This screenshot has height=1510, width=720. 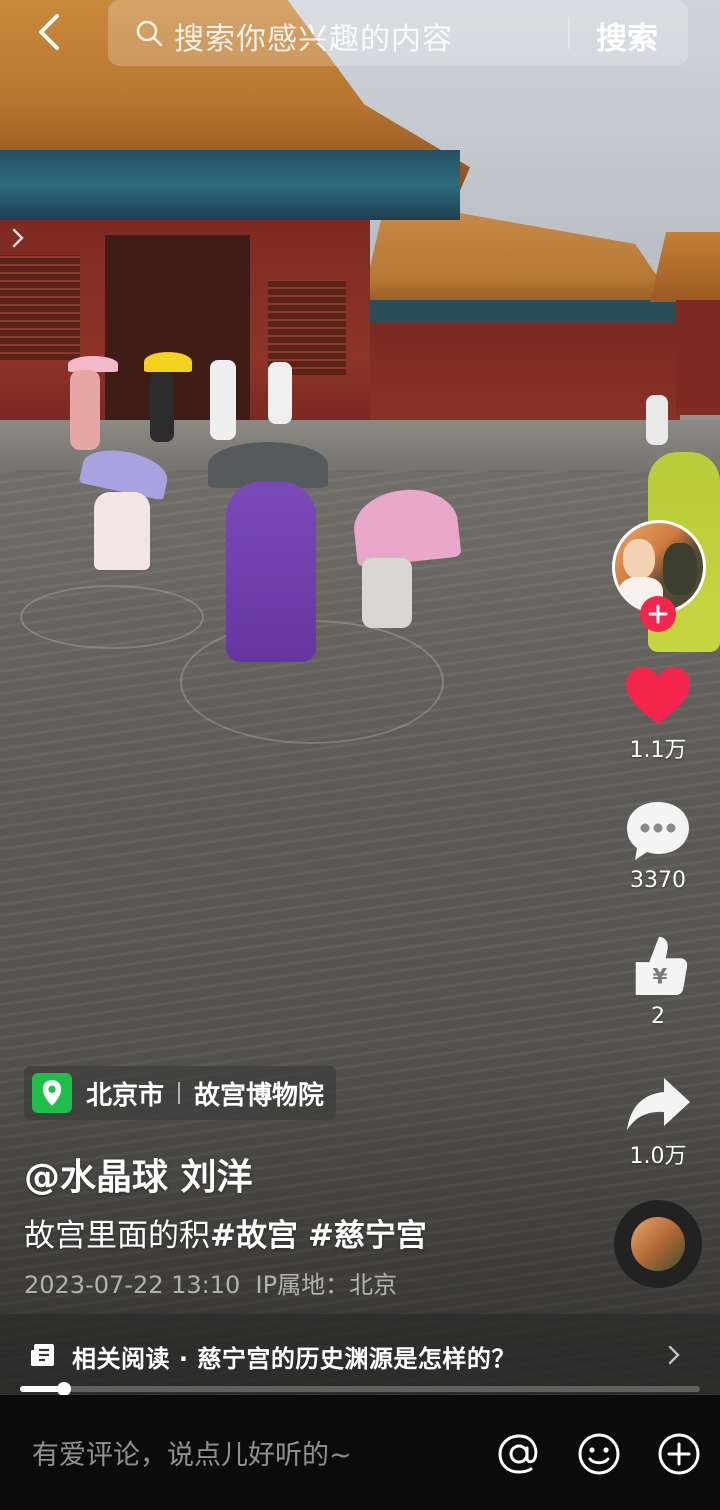 I want to click on music-disc, so click(x=658, y=1244).